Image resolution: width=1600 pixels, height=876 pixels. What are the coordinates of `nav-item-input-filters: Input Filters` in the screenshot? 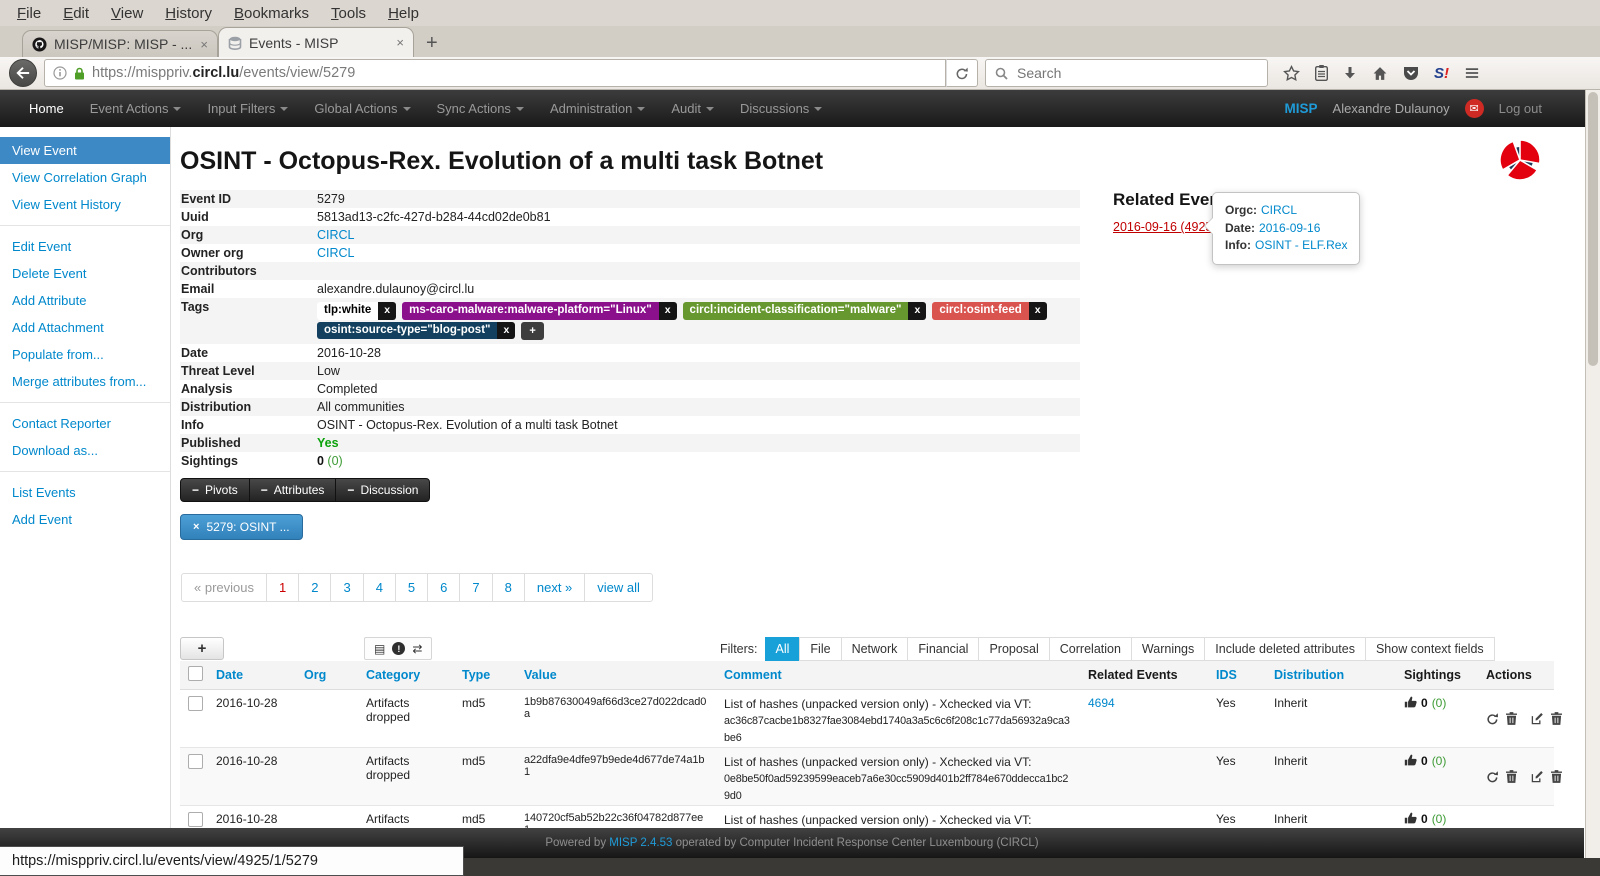 It's located at (247, 108).